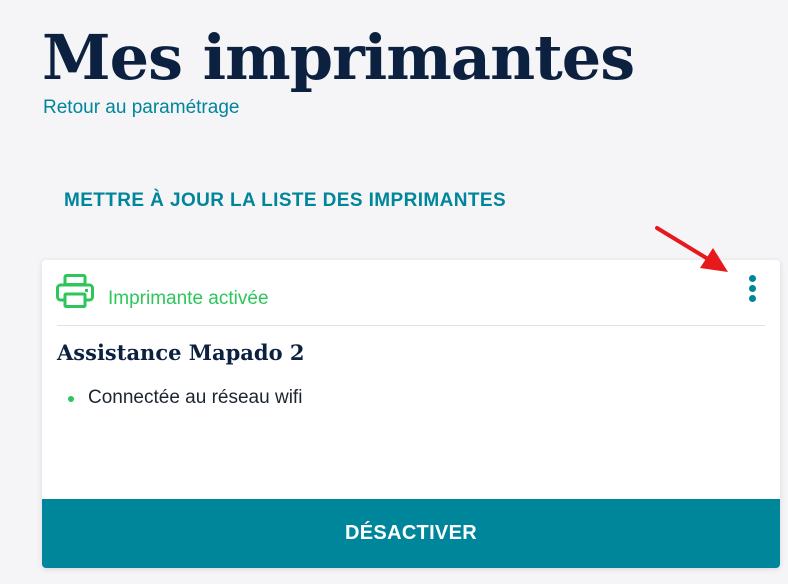  What do you see at coordinates (141, 108) in the screenshot?
I see `back-to-settings-link: Retour au paramétrage` at bounding box center [141, 108].